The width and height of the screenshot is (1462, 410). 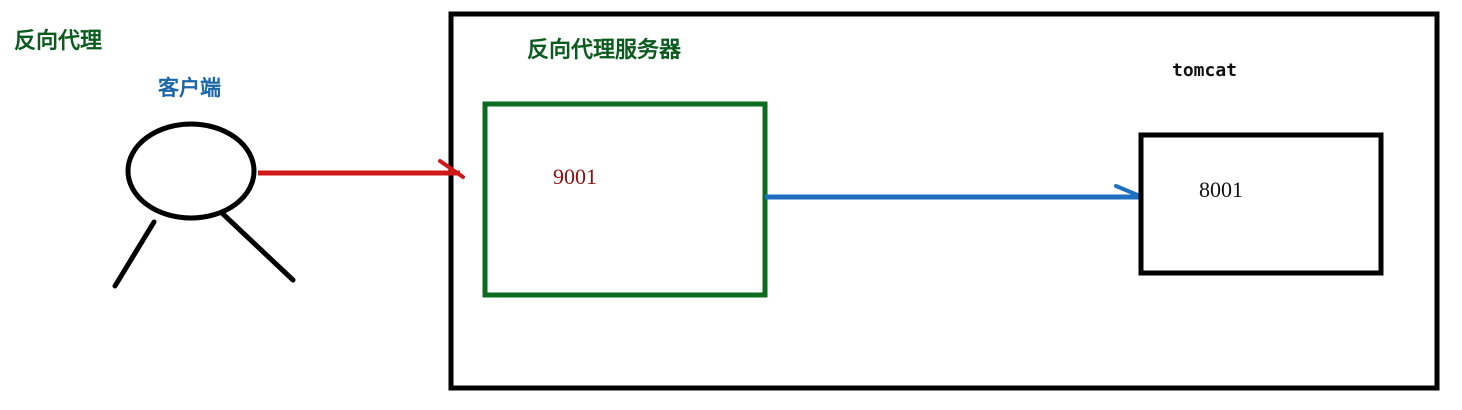 I want to click on client-left-leg, so click(x=134, y=254).